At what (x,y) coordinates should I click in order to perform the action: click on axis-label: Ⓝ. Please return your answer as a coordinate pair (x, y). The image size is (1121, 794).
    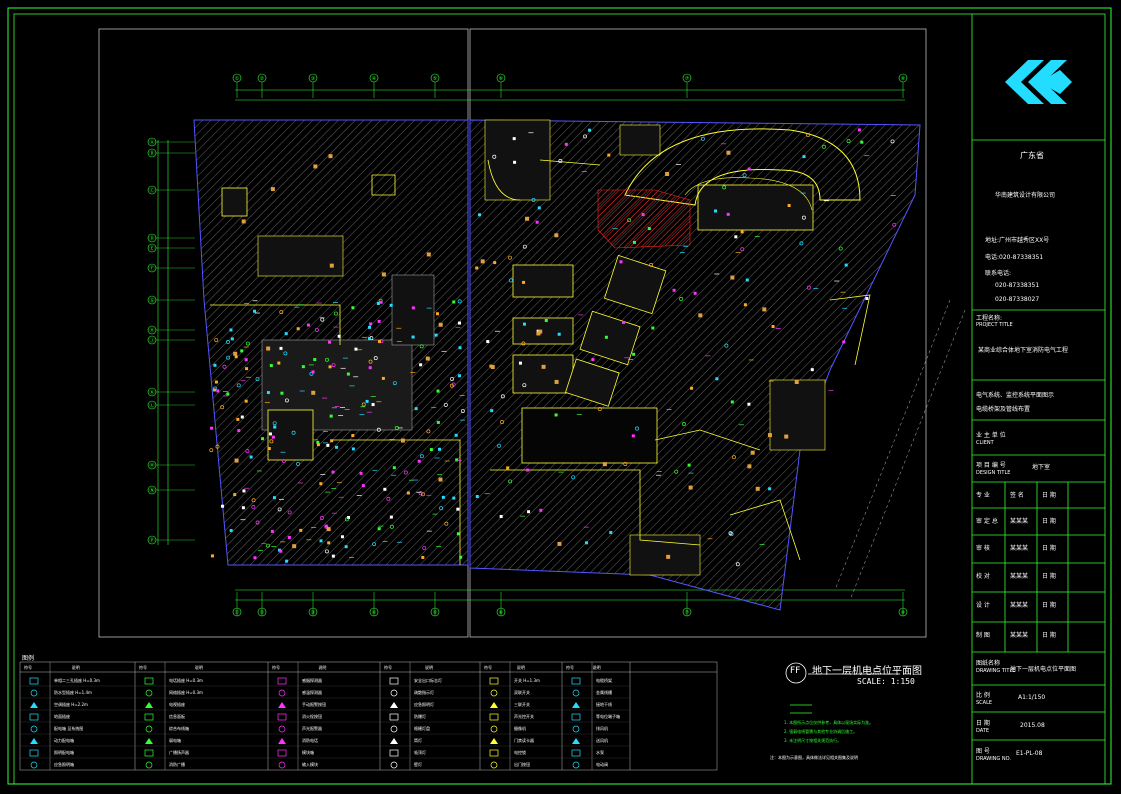
    Looking at the image, I should click on (151, 490).